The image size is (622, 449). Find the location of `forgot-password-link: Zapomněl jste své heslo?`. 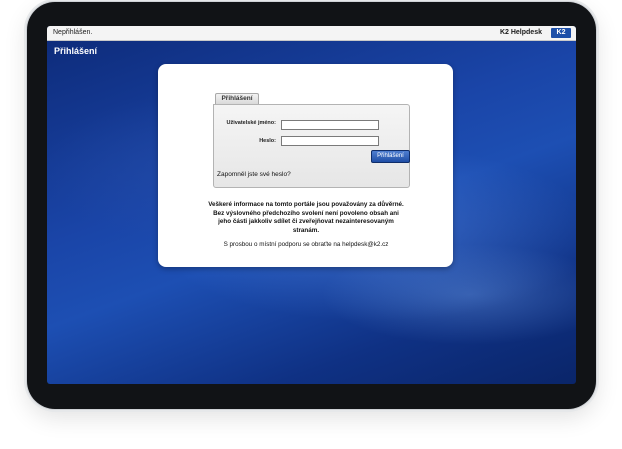

forgot-password-link: Zapomněl jste své heslo? is located at coordinates (254, 174).